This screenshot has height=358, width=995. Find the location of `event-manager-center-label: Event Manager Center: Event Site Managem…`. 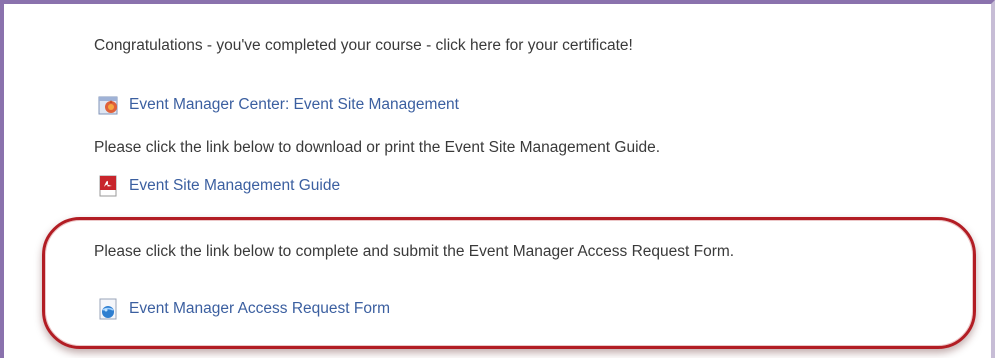

event-manager-center-label: Event Manager Center: Event Site Managem… is located at coordinates (294, 104).